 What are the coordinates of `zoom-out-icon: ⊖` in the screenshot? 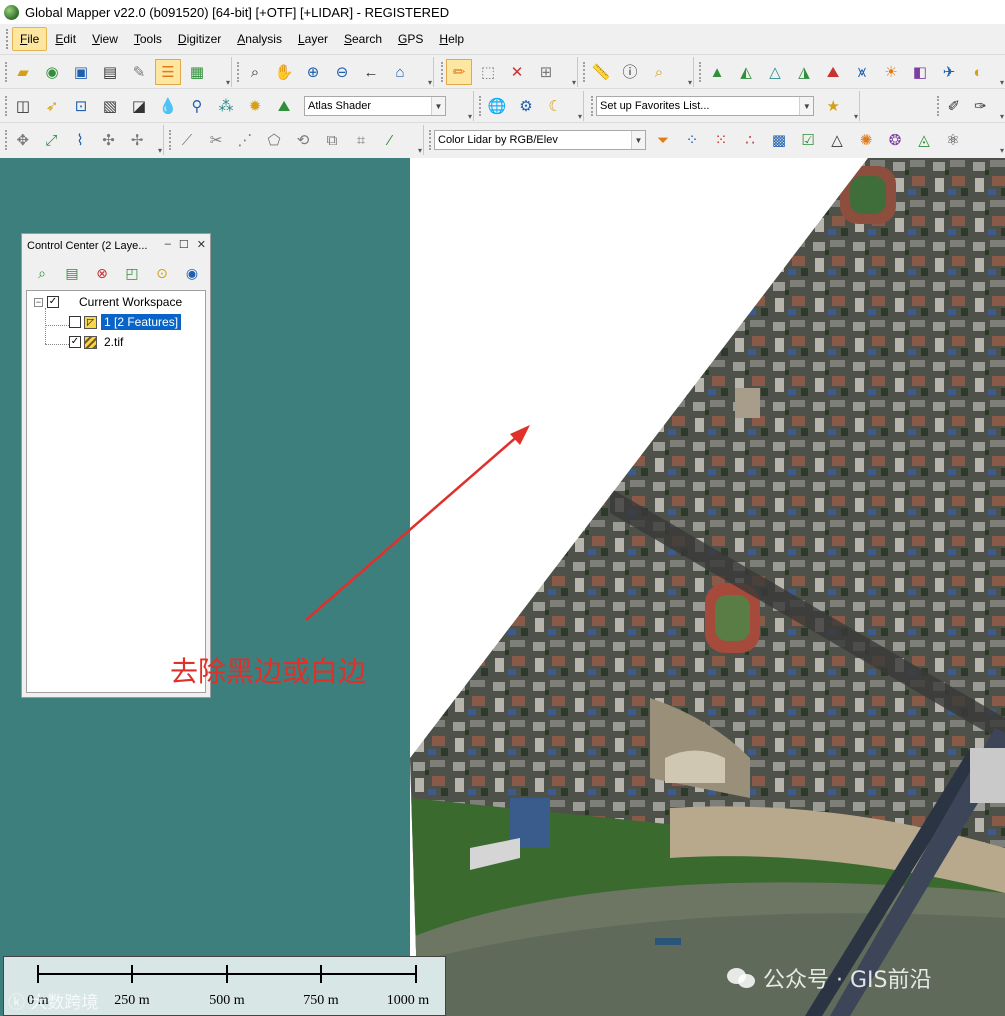 It's located at (342, 72).